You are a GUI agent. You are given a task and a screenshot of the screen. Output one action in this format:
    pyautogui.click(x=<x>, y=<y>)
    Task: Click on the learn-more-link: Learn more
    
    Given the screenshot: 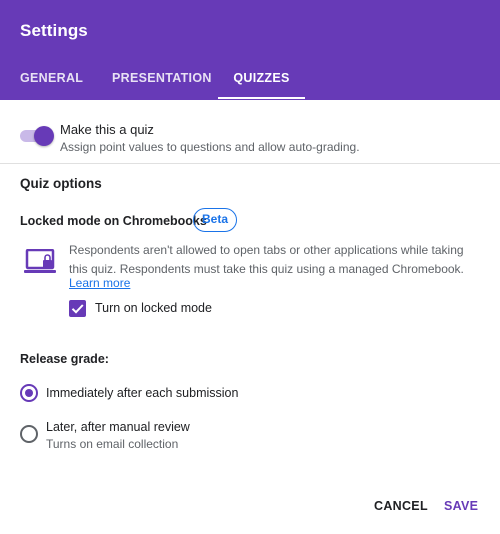 What is the action you would take?
    pyautogui.click(x=99, y=283)
    